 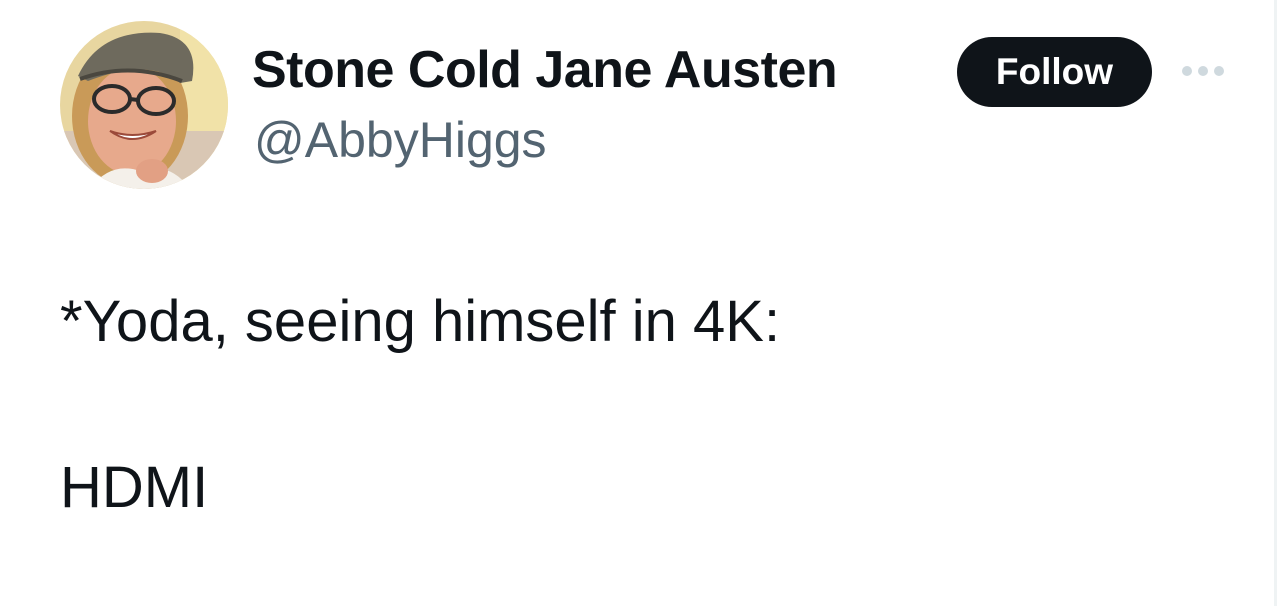 I want to click on author-handle: @AbbyHiggs, so click(x=400, y=140).